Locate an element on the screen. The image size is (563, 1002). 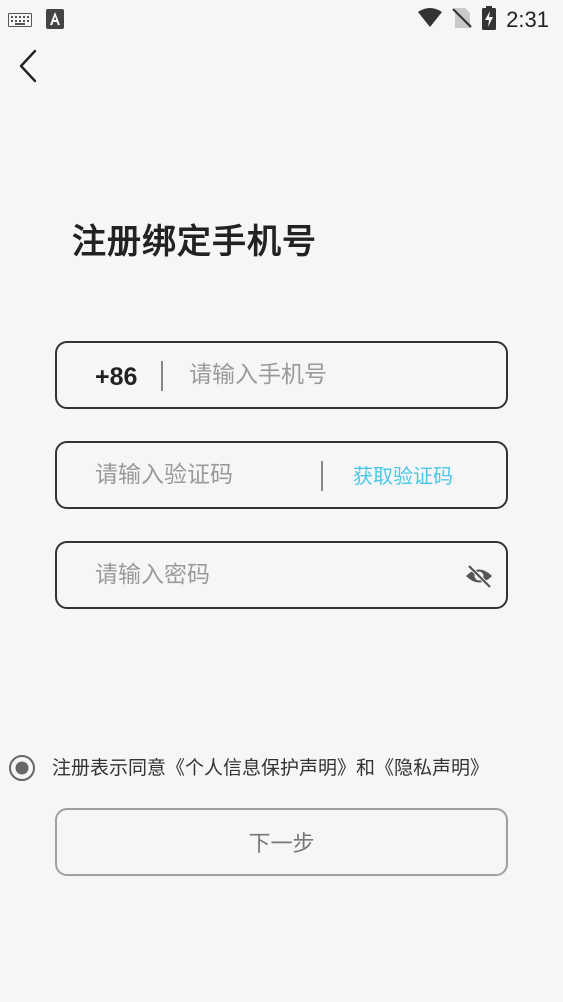
next-step-button: 下一步 is located at coordinates (281, 842).